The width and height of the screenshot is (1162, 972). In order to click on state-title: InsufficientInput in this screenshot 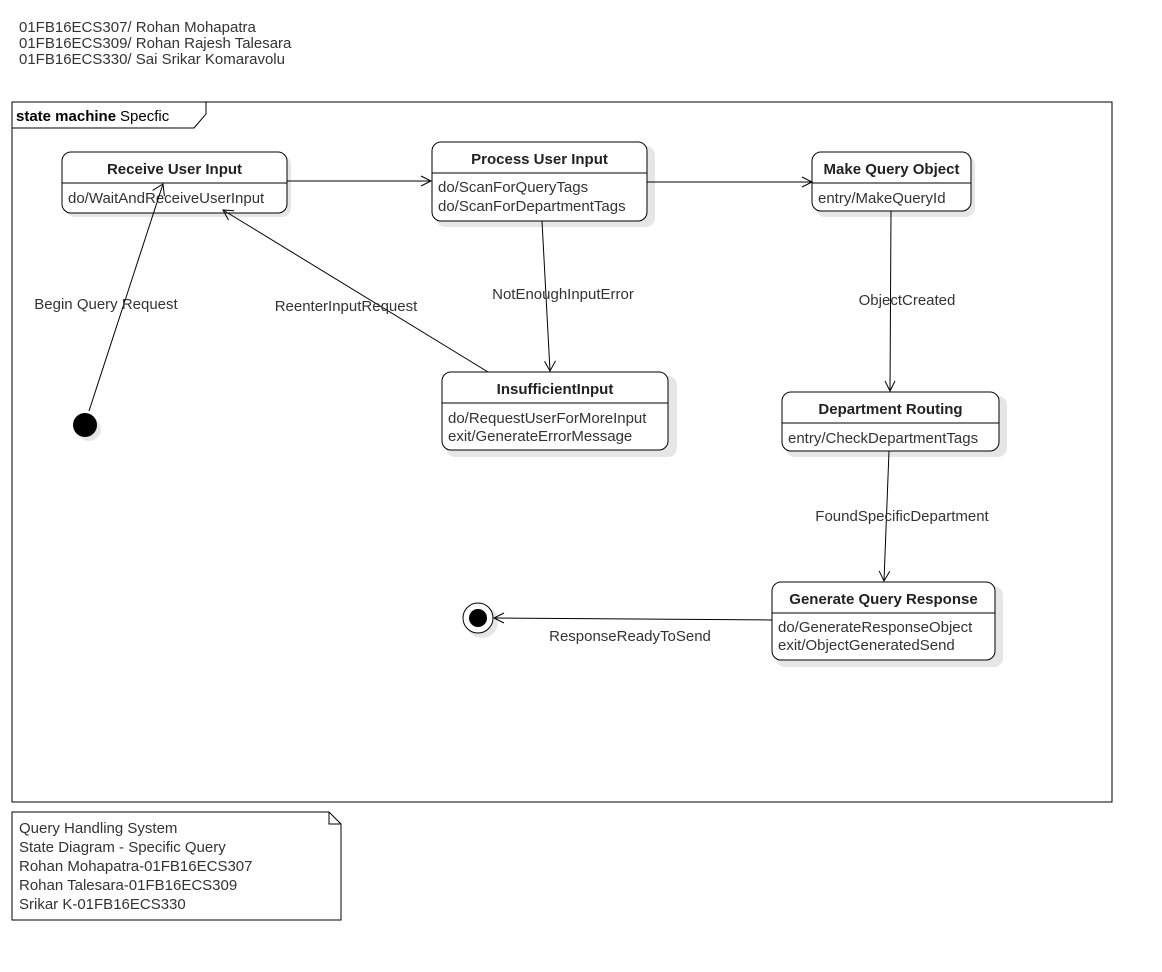, I will do `click(555, 389)`.